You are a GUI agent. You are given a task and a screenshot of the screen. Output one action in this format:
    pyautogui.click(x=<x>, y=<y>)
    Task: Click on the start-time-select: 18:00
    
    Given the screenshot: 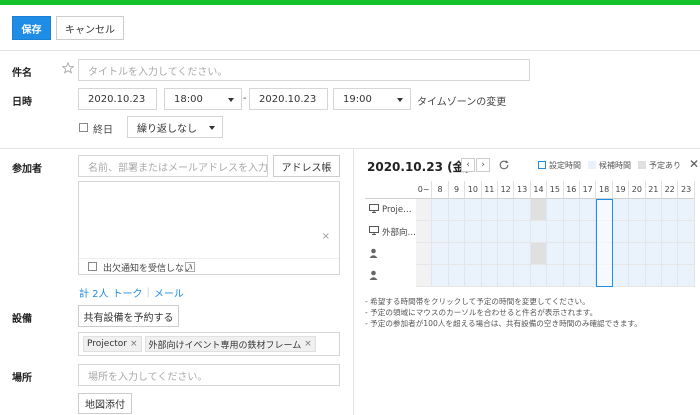 What is the action you would take?
    pyautogui.click(x=203, y=99)
    